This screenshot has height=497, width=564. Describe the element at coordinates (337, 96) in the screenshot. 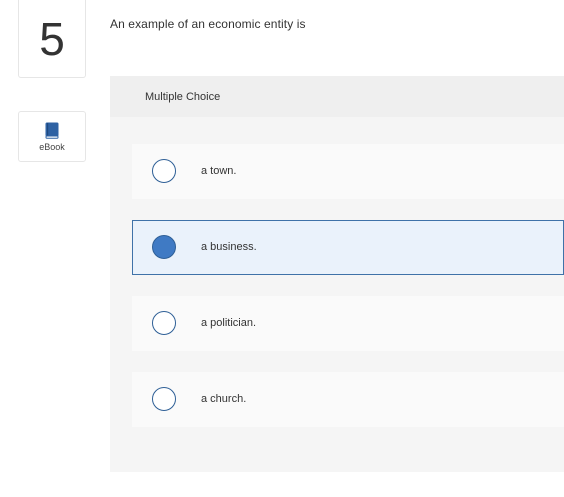

I see `panel-header: Multiple Choice` at that location.